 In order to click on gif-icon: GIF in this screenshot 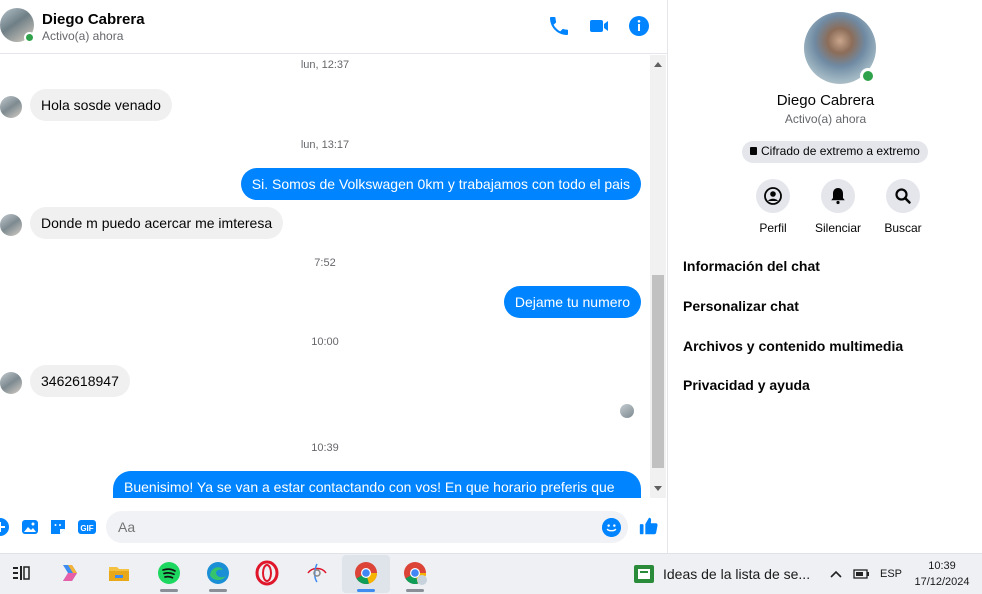, I will do `click(87, 527)`.